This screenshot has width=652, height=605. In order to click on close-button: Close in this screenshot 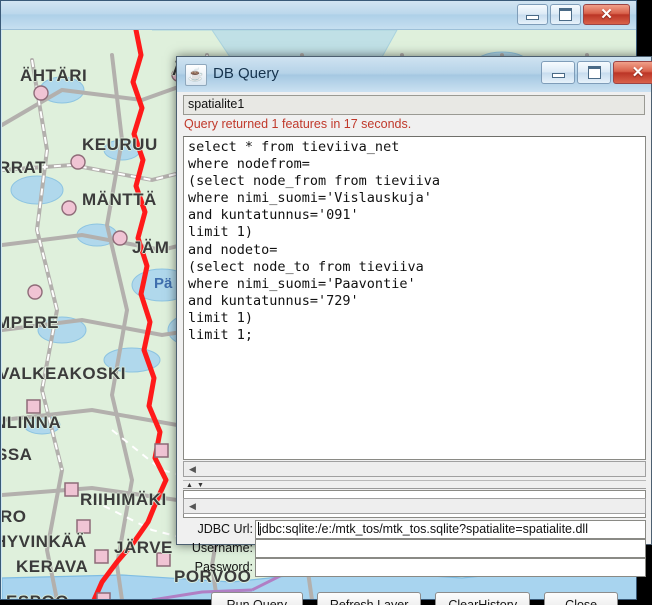, I will do `click(581, 598)`.